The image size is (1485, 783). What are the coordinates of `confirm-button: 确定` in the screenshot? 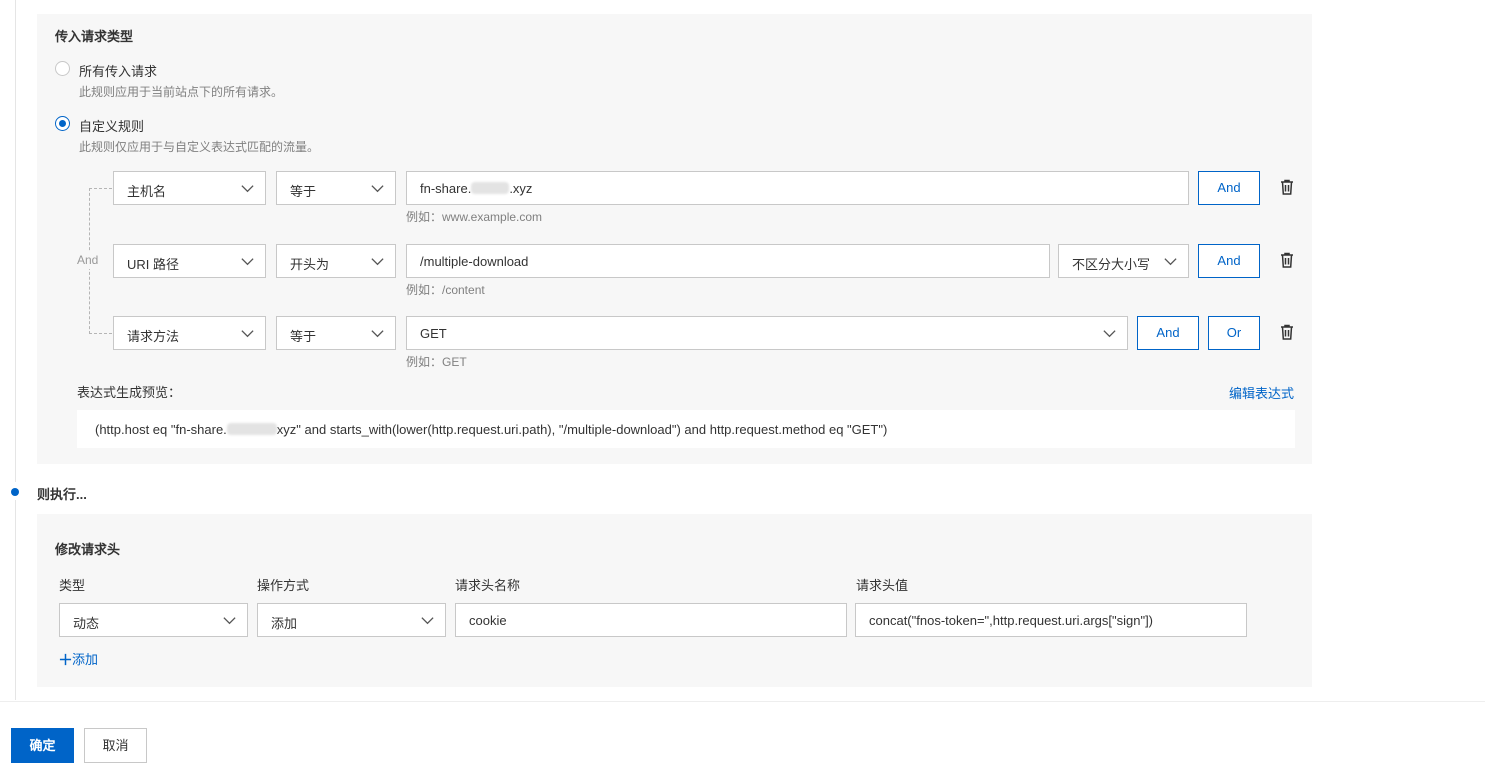 It's located at (42, 745).